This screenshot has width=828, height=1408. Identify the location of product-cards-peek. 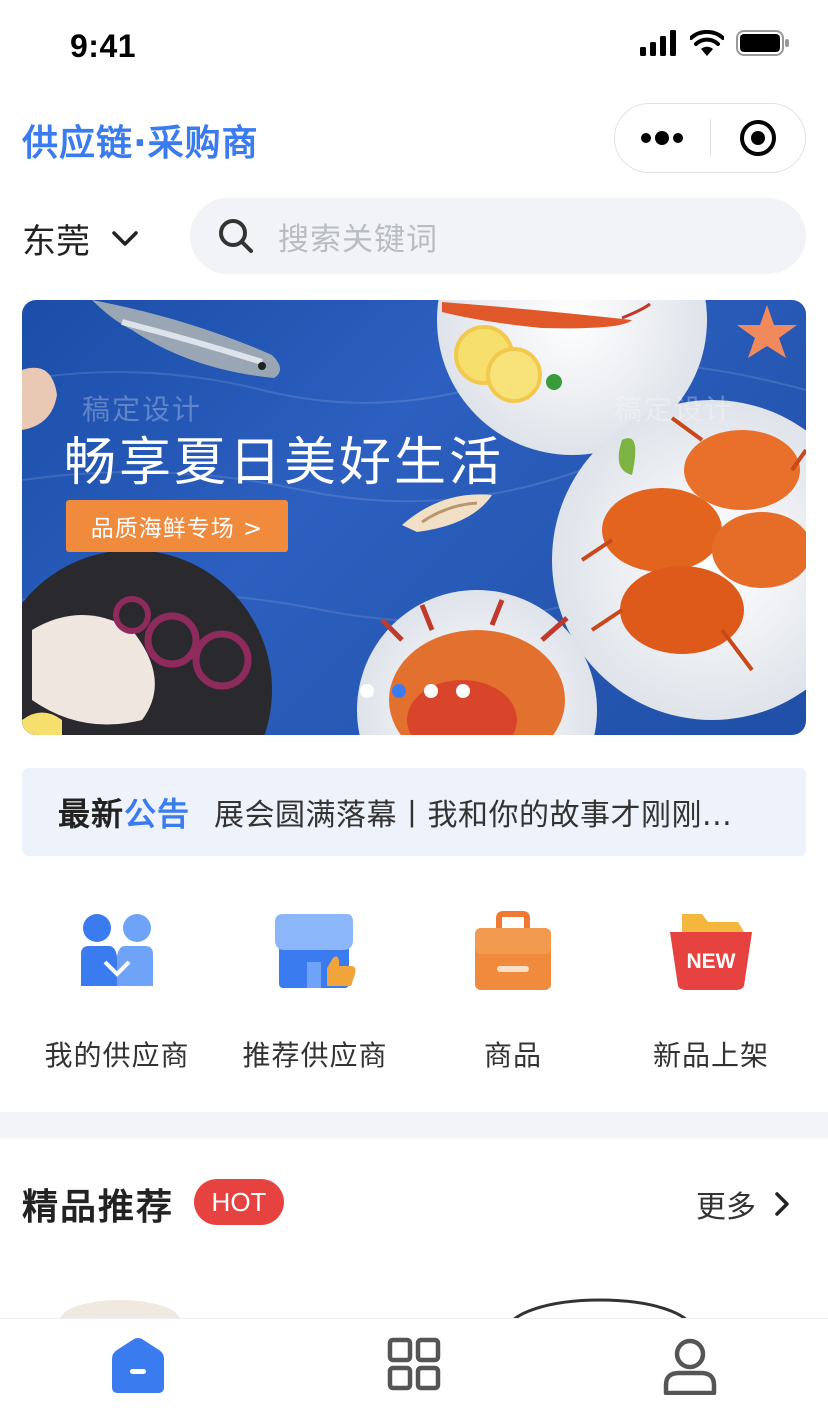
(414, 1290).